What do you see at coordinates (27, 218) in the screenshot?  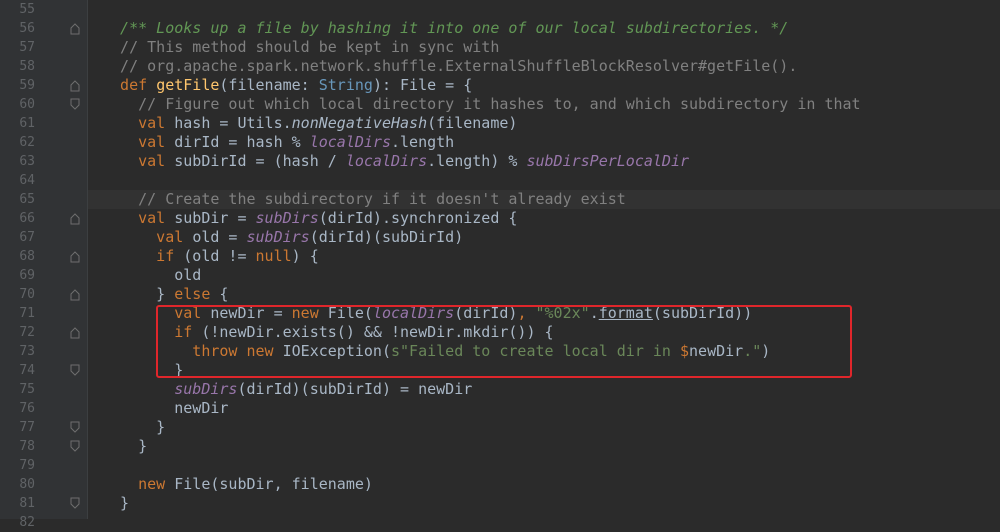 I see `line-number: 66` at bounding box center [27, 218].